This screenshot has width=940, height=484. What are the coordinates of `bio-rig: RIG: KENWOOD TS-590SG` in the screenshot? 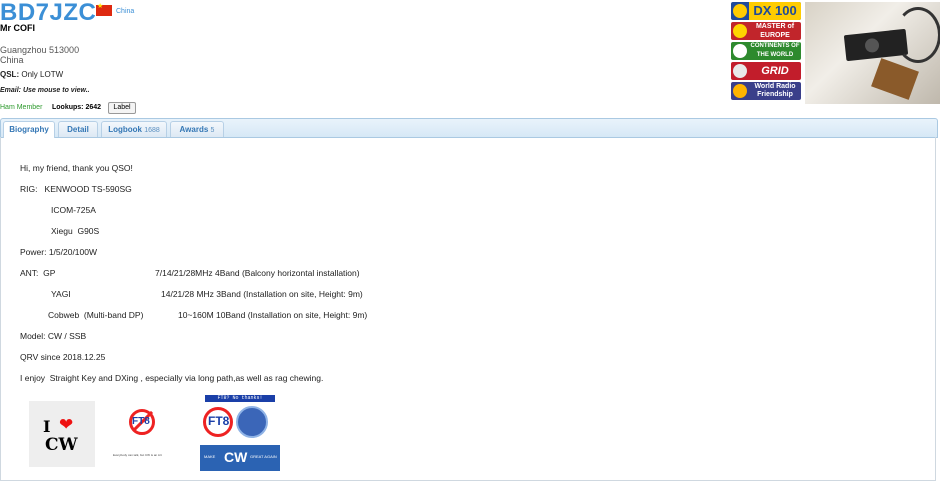 It's located at (76, 189).